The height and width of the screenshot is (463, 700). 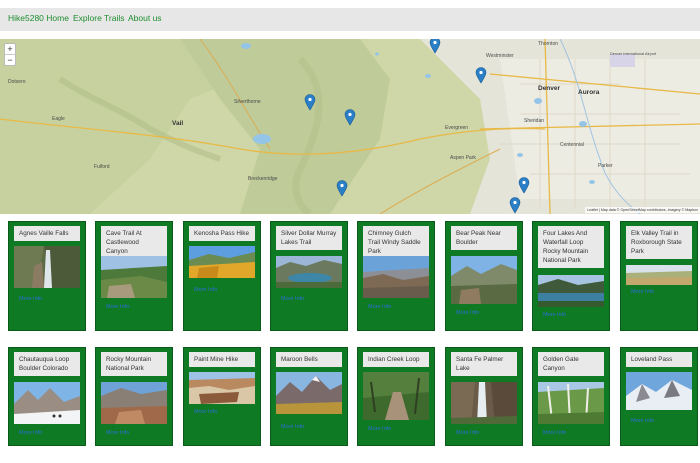 What do you see at coordinates (99, 18) in the screenshot?
I see `nav-link-explore-trails: Explore Trails` at bounding box center [99, 18].